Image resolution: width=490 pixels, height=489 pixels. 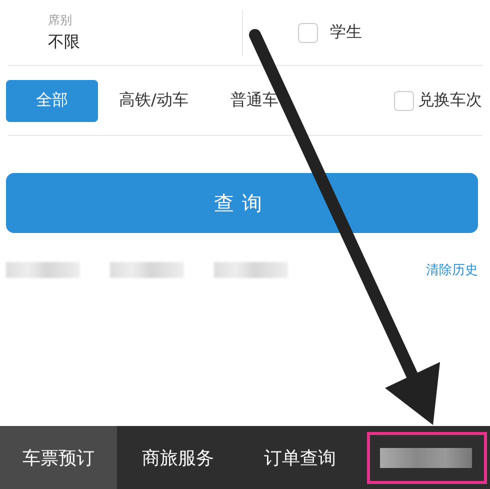 I want to click on filter-tab: 全部, so click(x=52, y=101).